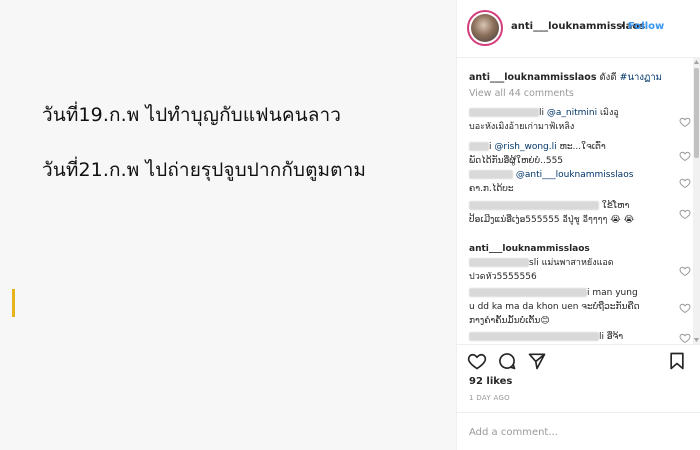 The width and height of the screenshot is (700, 450). I want to click on caption-username: anti___louknammisslaos, so click(532, 77).